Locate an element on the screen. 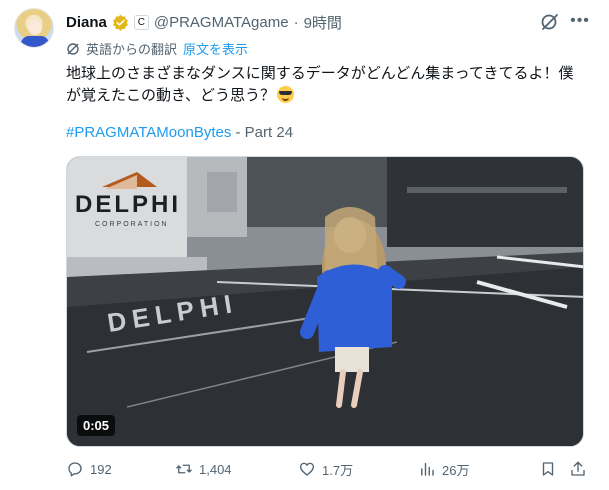  views-count: 26万 is located at coordinates (456, 470).